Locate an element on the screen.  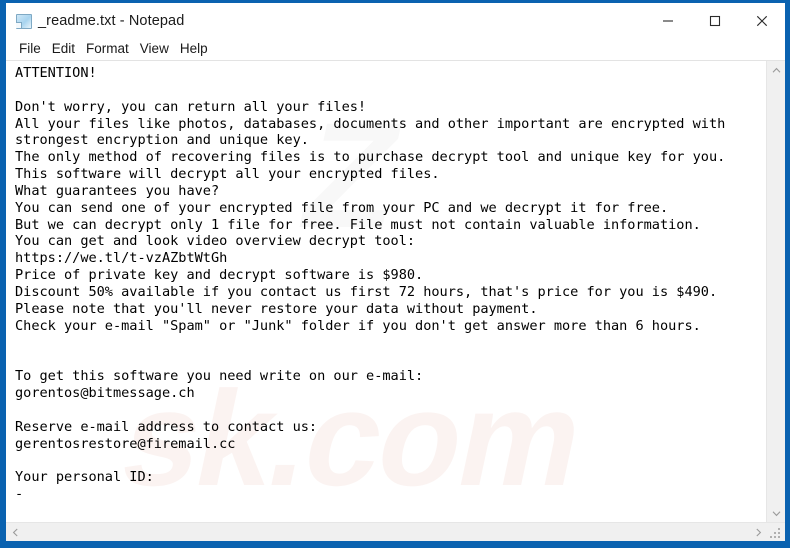
maximize-icon is located at coordinates (714, 20).